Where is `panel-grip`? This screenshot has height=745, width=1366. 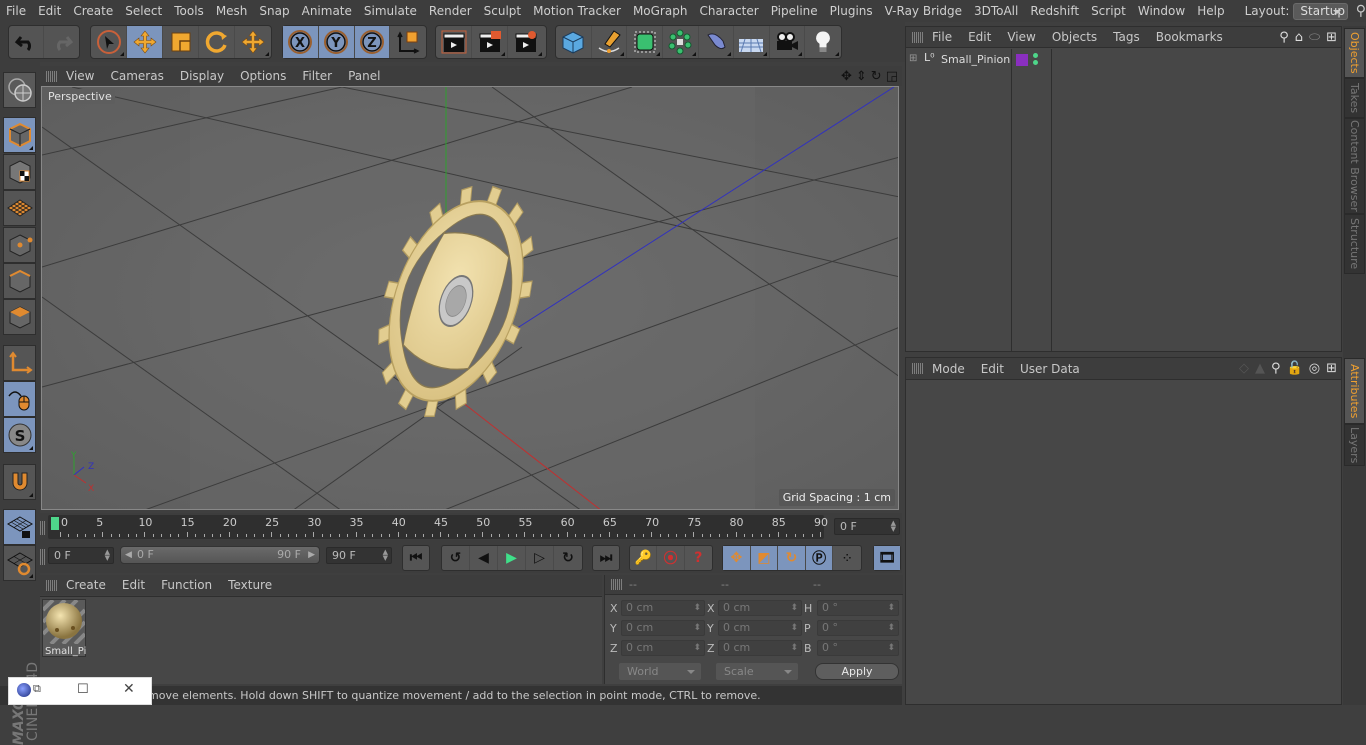 panel-grip is located at coordinates (52, 76).